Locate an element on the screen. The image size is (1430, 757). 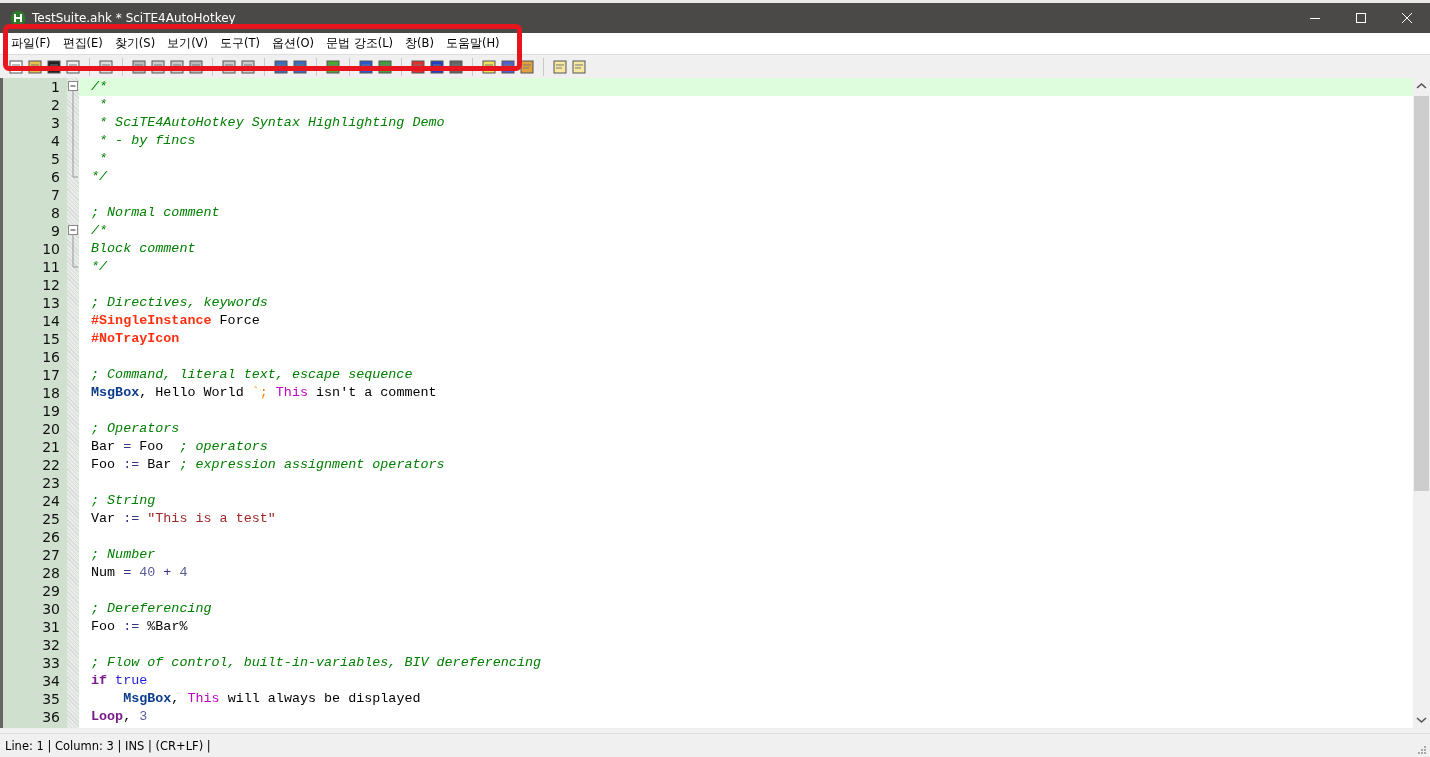
line-number: 35 is located at coordinates (51, 699).